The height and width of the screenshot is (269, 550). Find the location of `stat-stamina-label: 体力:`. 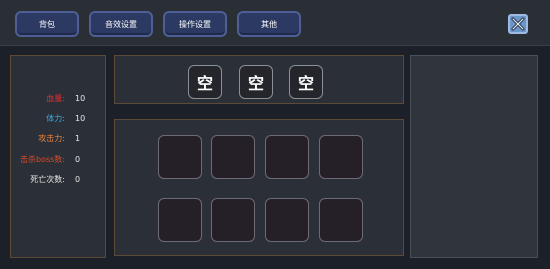

stat-stamina-label: 体力: is located at coordinates (55, 118).